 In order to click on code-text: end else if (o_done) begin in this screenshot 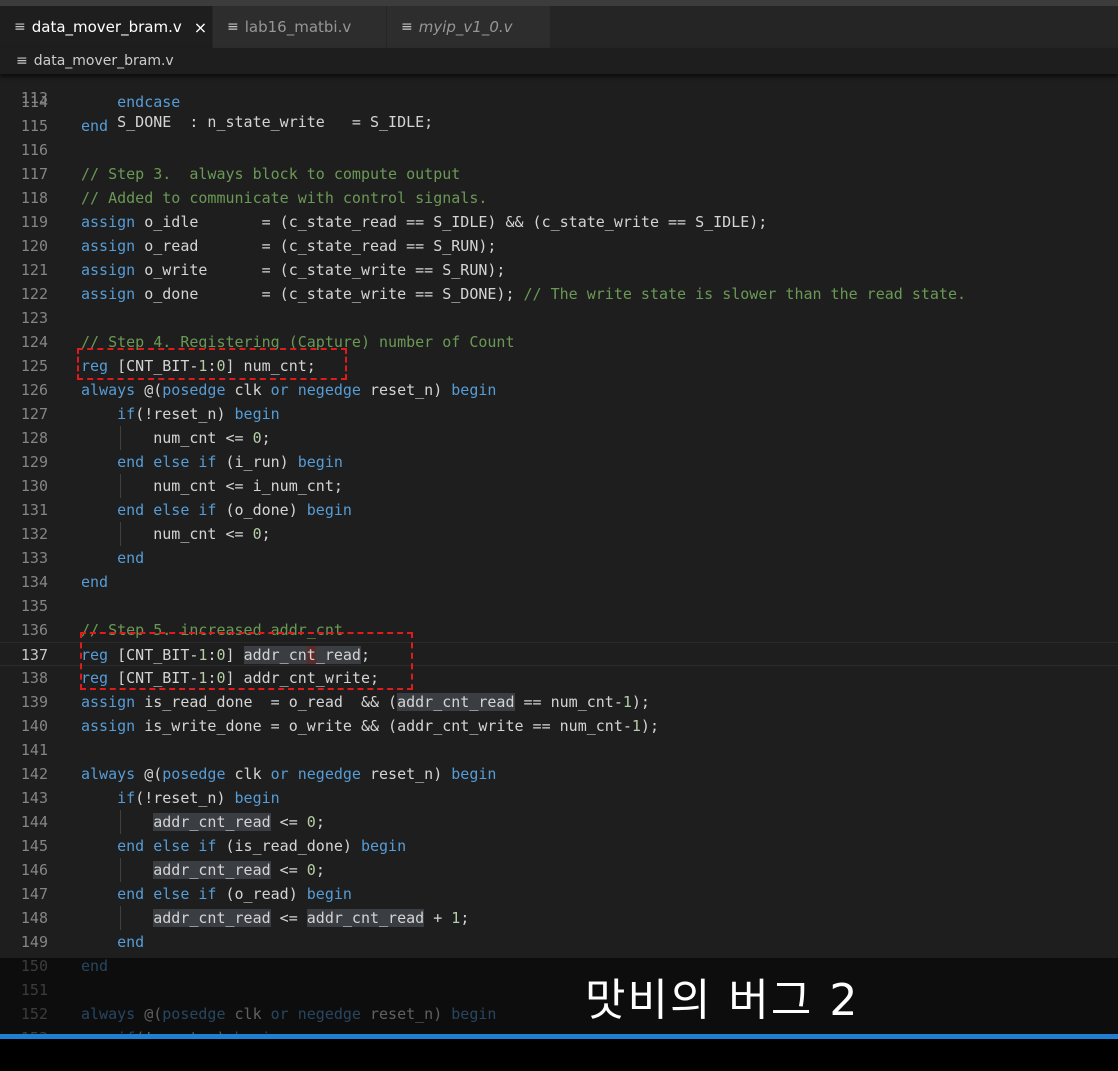, I will do `click(234, 510)`.